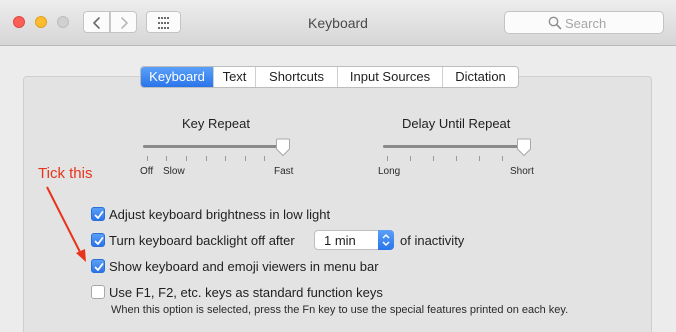  I want to click on key-repeat-slider-knob, so click(283, 147).